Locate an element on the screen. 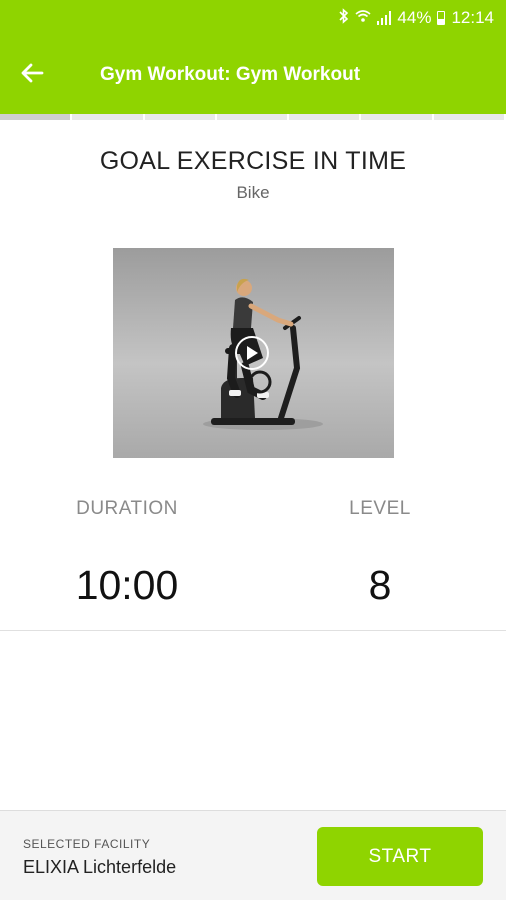  exercise-equipment: Bike is located at coordinates (253, 192).